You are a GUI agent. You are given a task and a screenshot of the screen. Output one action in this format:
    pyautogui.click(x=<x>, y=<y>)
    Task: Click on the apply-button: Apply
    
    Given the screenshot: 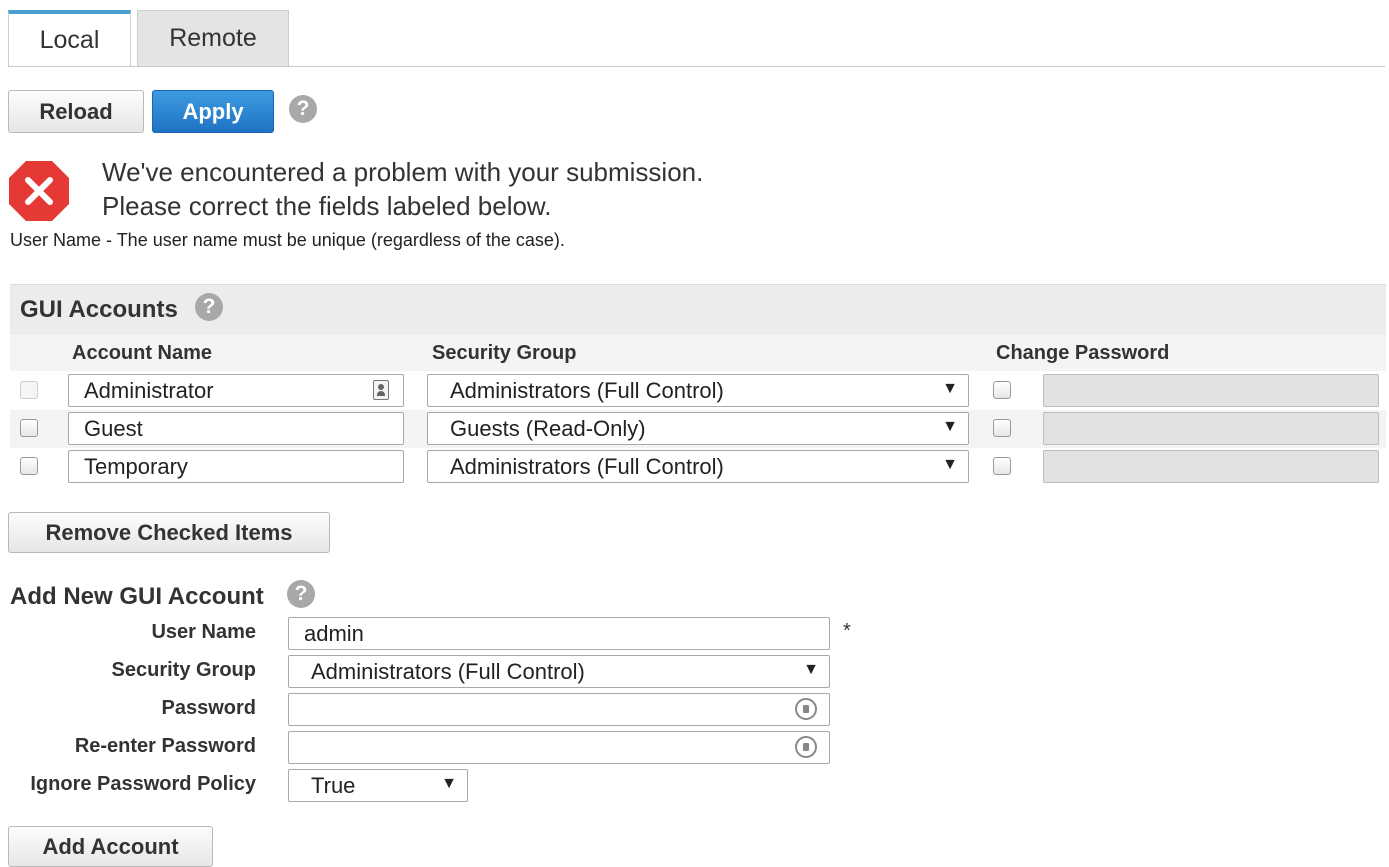 What is the action you would take?
    pyautogui.click(x=213, y=111)
    